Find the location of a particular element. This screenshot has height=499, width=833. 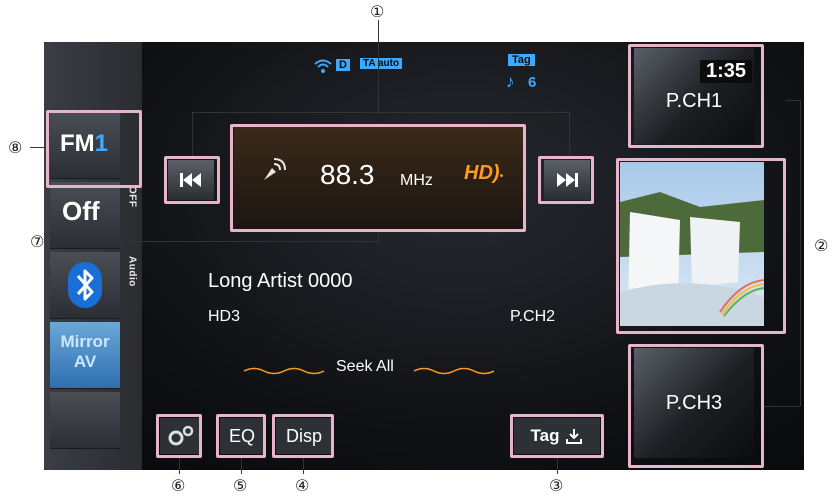

bluetooth-icon is located at coordinates (85, 285).